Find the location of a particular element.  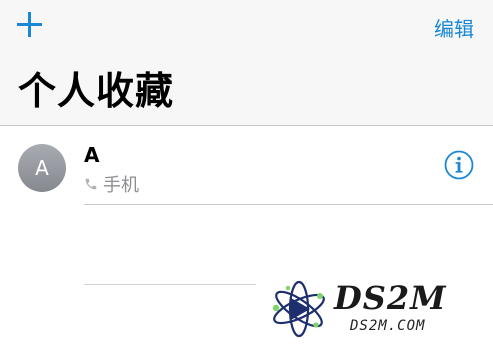

watermark: DS2M DS2M.COM is located at coordinates (378, 309).